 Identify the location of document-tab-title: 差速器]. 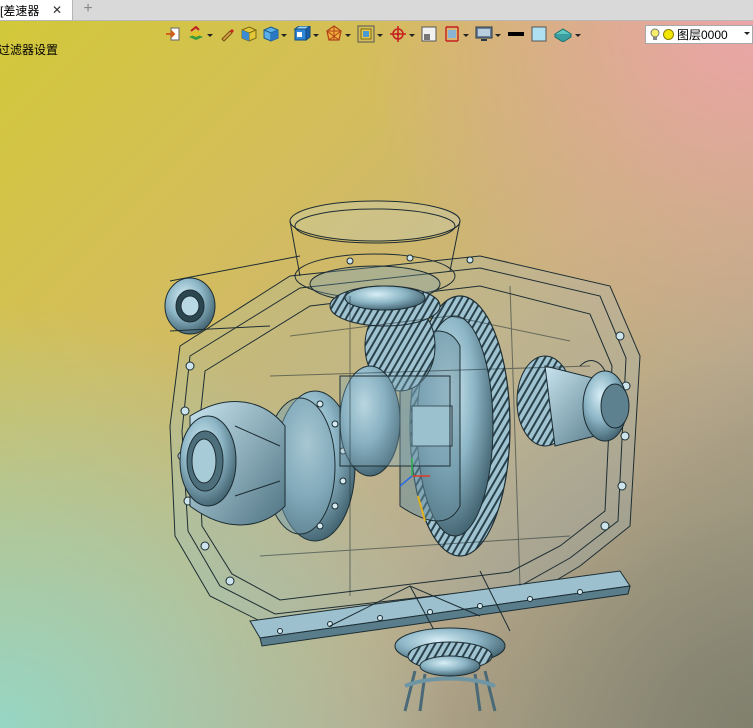
(20, 10).